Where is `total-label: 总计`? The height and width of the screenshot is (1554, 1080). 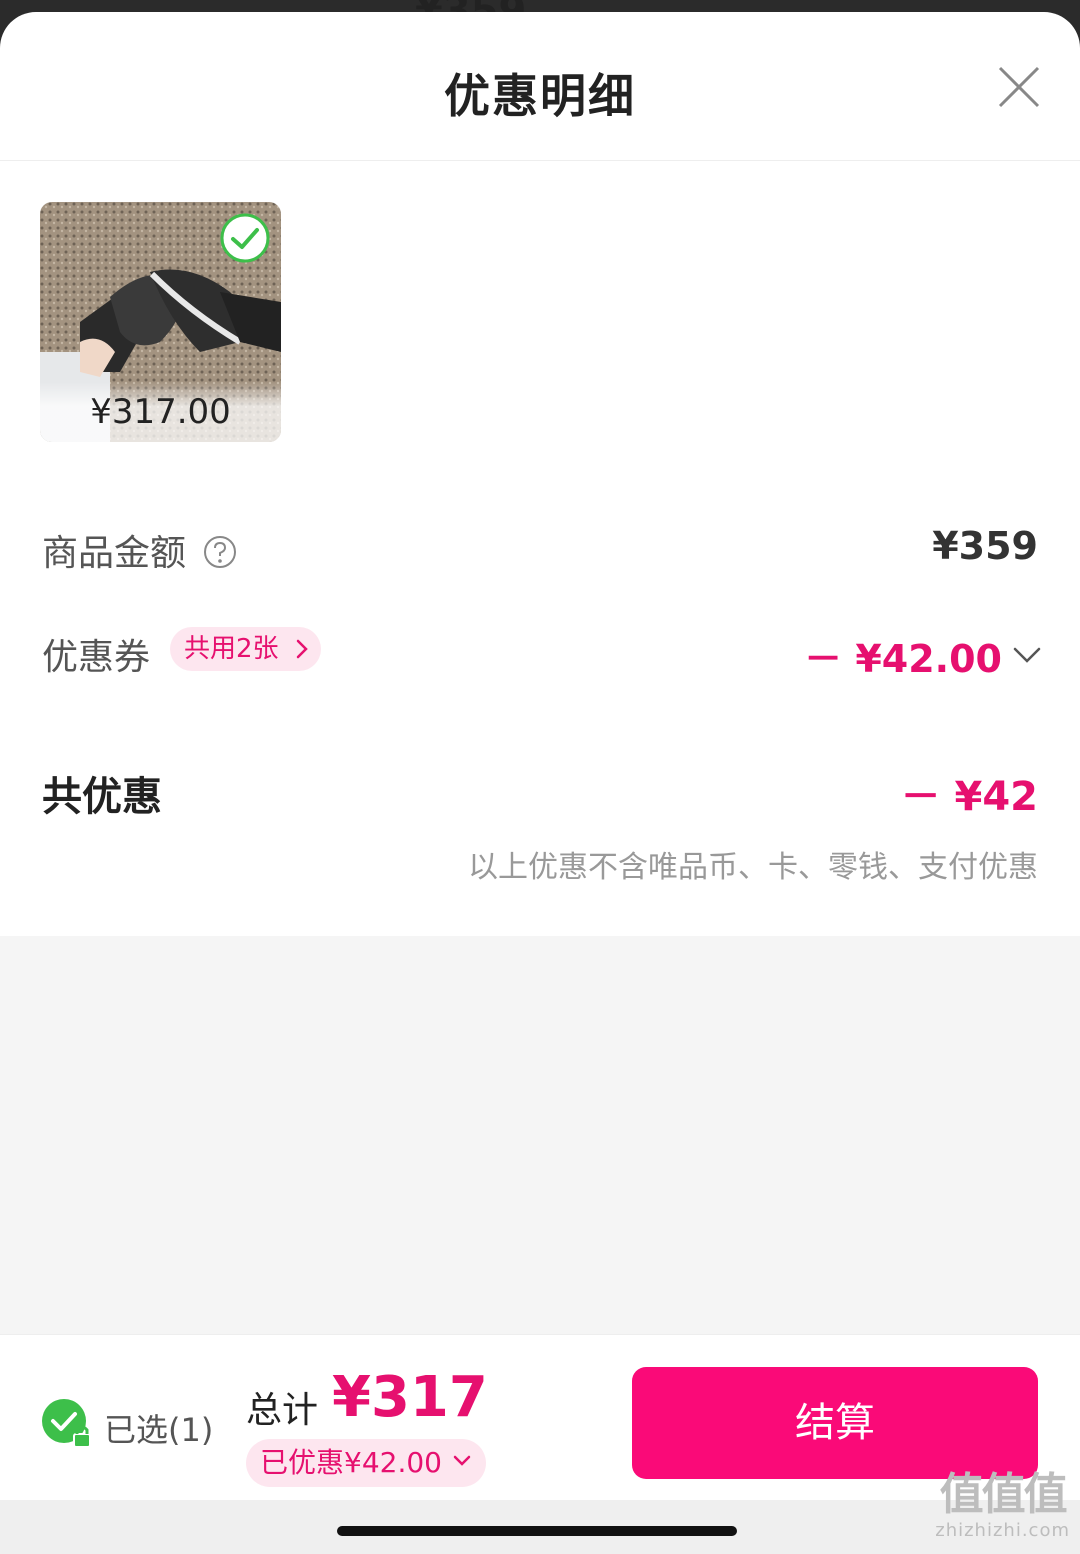 total-label: 总计 is located at coordinates (282, 1410).